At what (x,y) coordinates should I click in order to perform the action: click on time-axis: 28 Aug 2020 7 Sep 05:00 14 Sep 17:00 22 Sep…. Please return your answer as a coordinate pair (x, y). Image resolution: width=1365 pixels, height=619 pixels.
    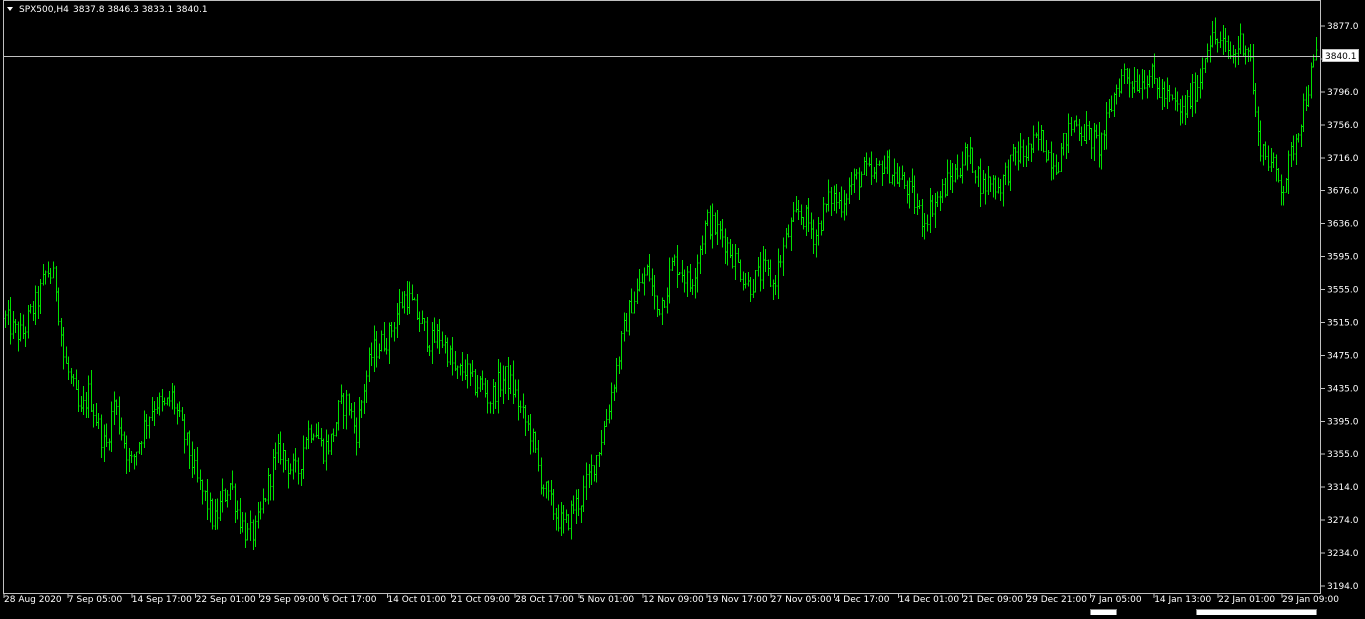
    Looking at the image, I should click on (671, 599).